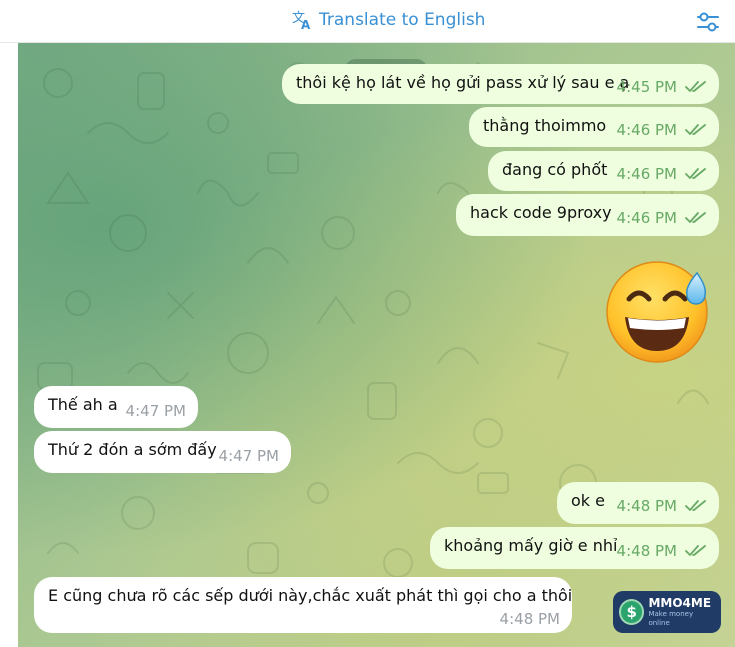 The width and height of the screenshot is (735, 647). I want to click on mmo4me-watermark-logo: $ MMO4ME Make money online, so click(667, 612).